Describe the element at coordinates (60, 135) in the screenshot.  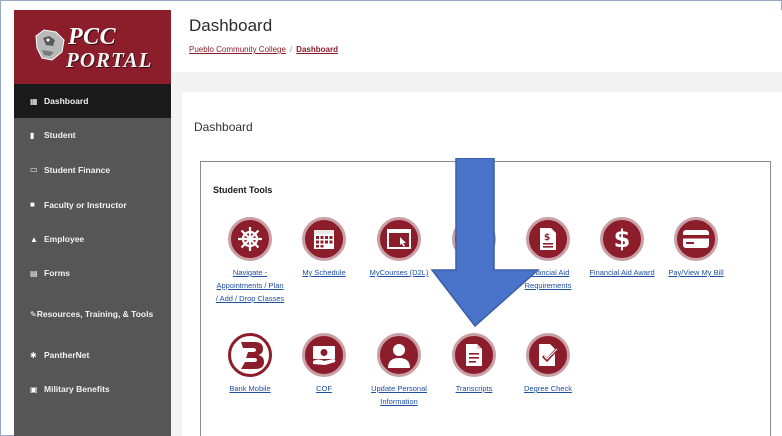
I see `sidebar-item-label: Student` at that location.